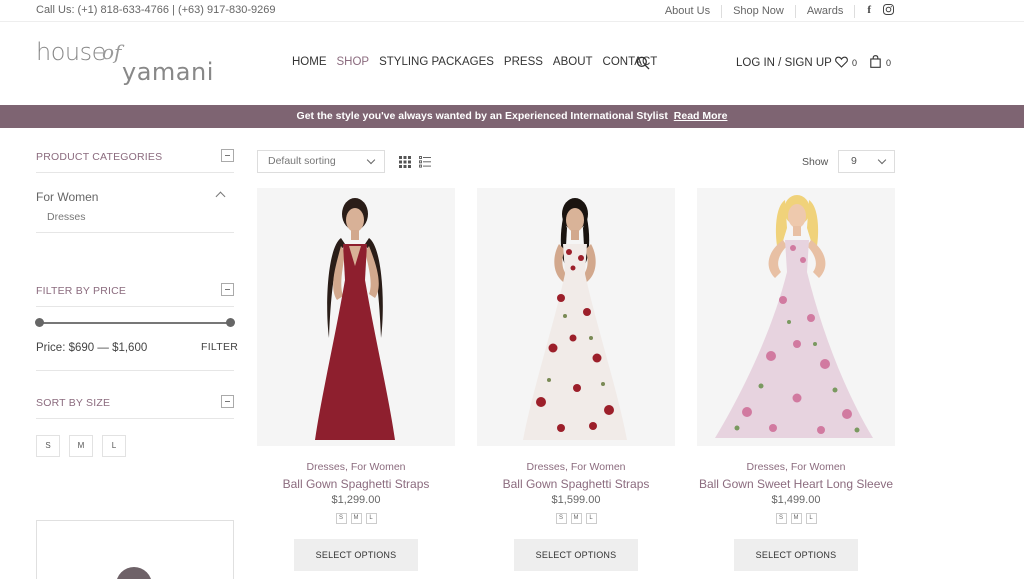 The height and width of the screenshot is (579, 1024). What do you see at coordinates (888, 11) in the screenshot?
I see `instagram-icon` at bounding box center [888, 11].